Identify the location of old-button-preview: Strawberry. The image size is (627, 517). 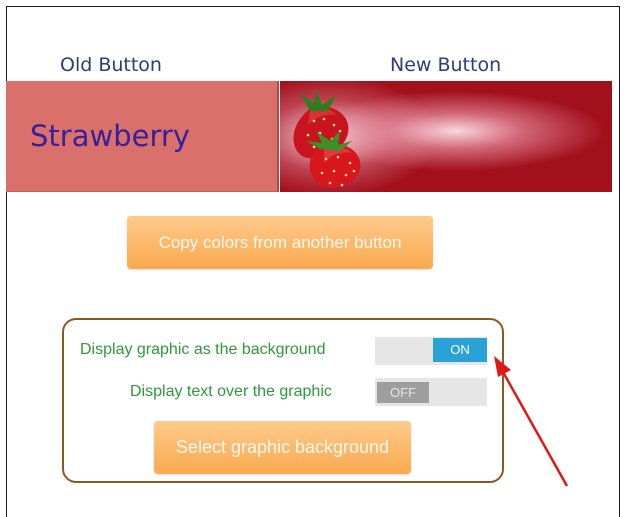
(142, 136).